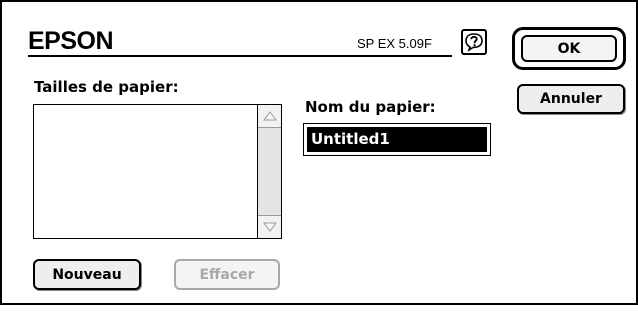  I want to click on new-button: Nouveau, so click(87, 274).